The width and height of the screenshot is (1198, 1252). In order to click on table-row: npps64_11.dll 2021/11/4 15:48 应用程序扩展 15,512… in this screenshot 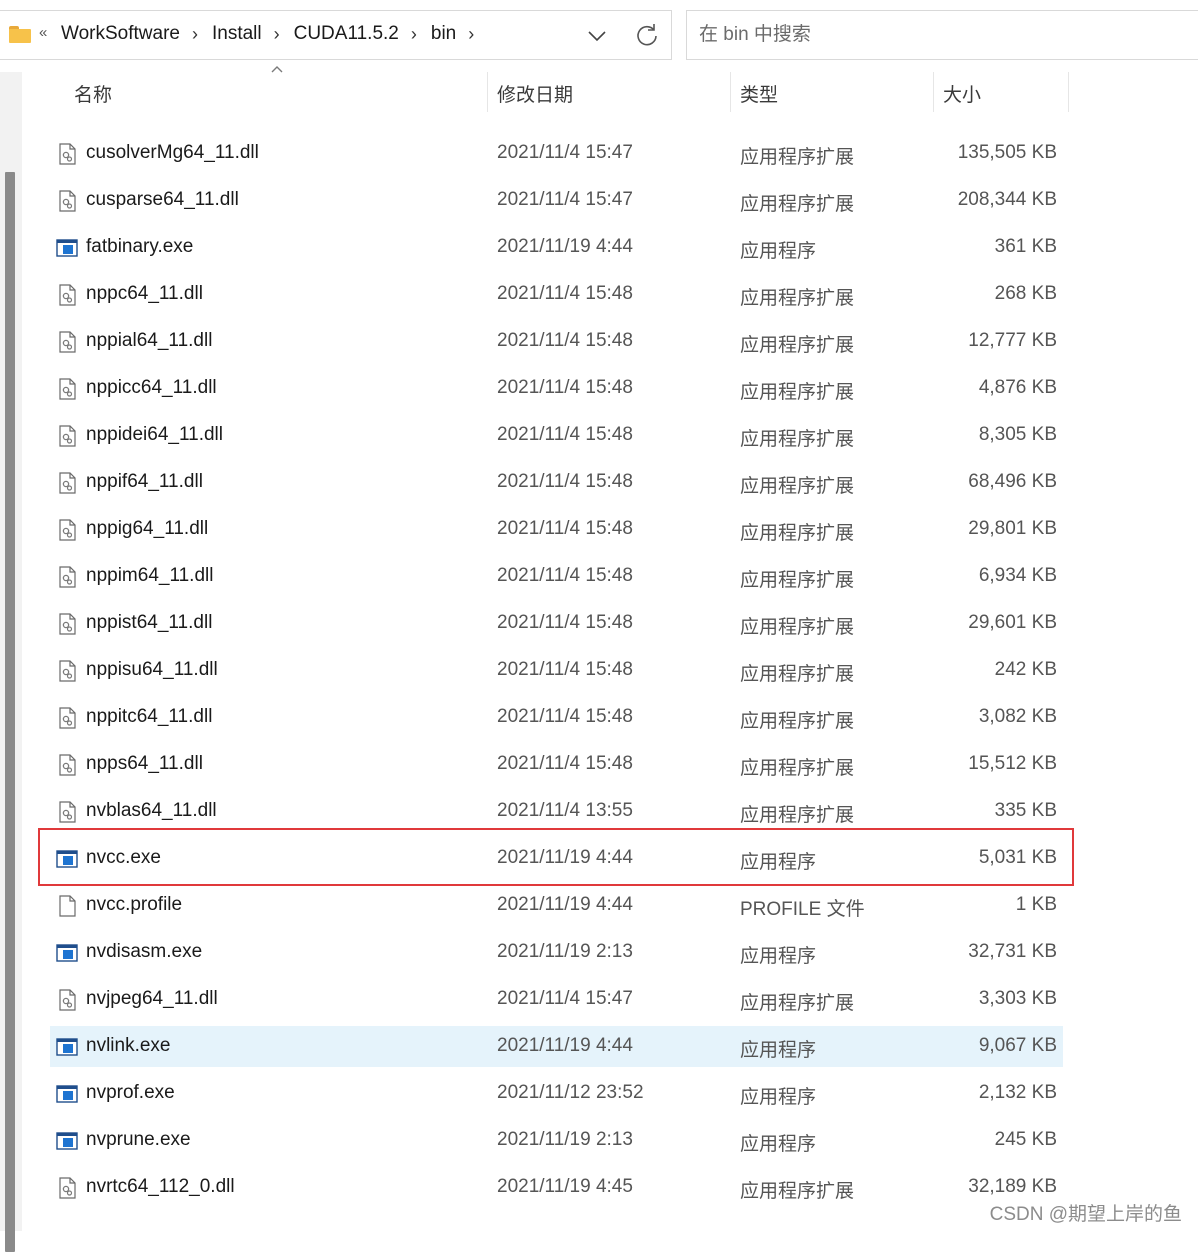, I will do `click(556, 764)`.